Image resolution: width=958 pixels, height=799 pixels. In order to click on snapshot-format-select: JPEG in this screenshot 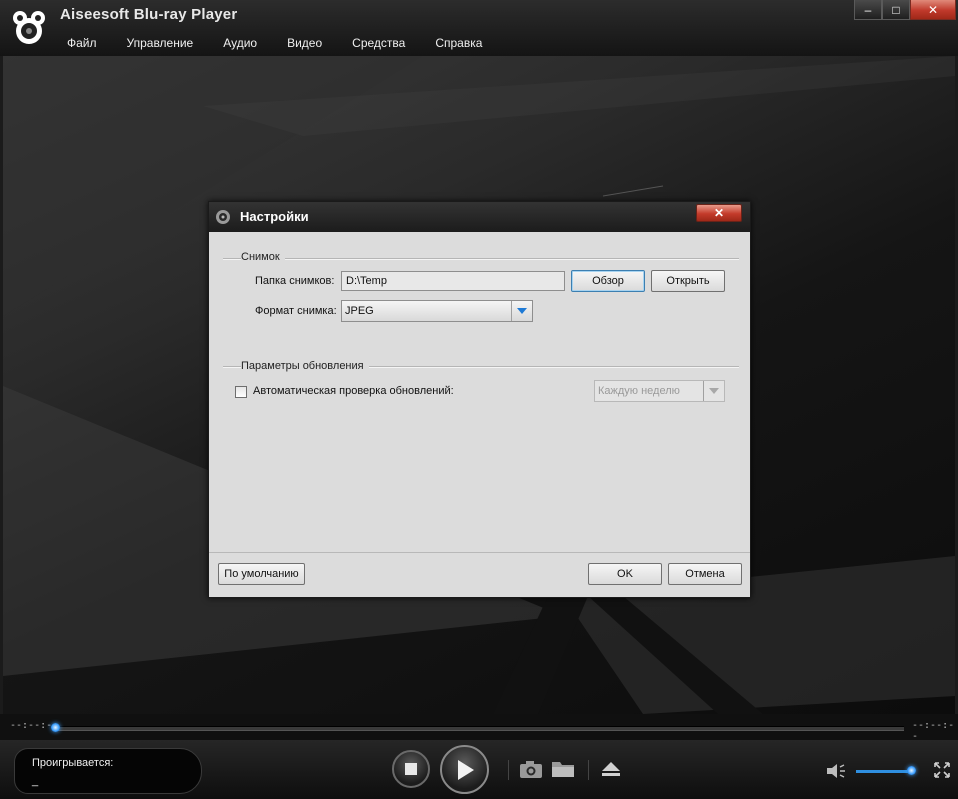, I will do `click(437, 311)`.